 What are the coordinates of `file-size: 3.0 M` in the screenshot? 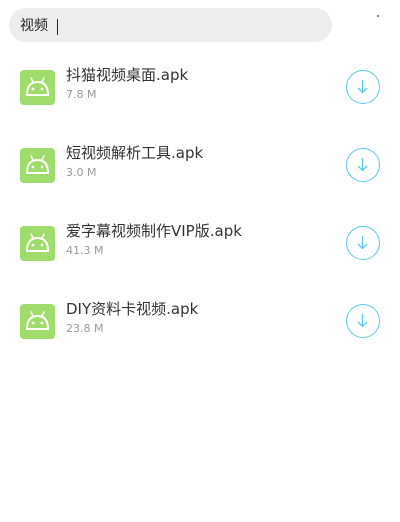 It's located at (81, 172).